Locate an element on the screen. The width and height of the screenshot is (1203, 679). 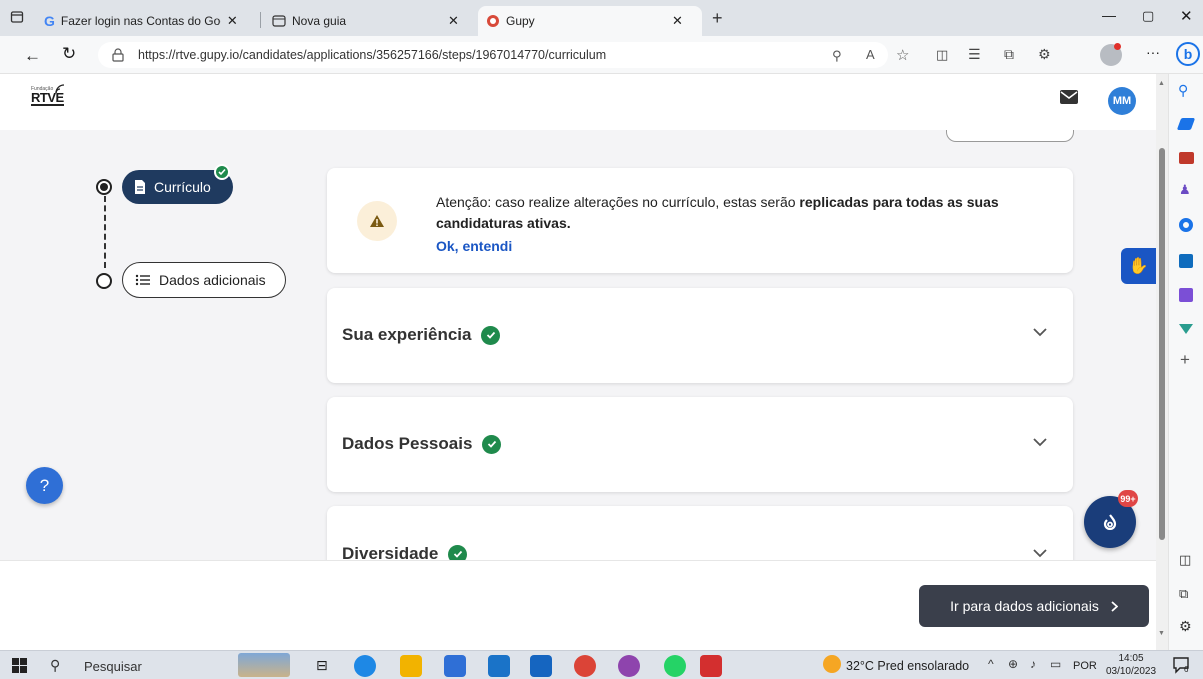
tray-network-icon: ⊕ is located at coordinates (1013, 664).